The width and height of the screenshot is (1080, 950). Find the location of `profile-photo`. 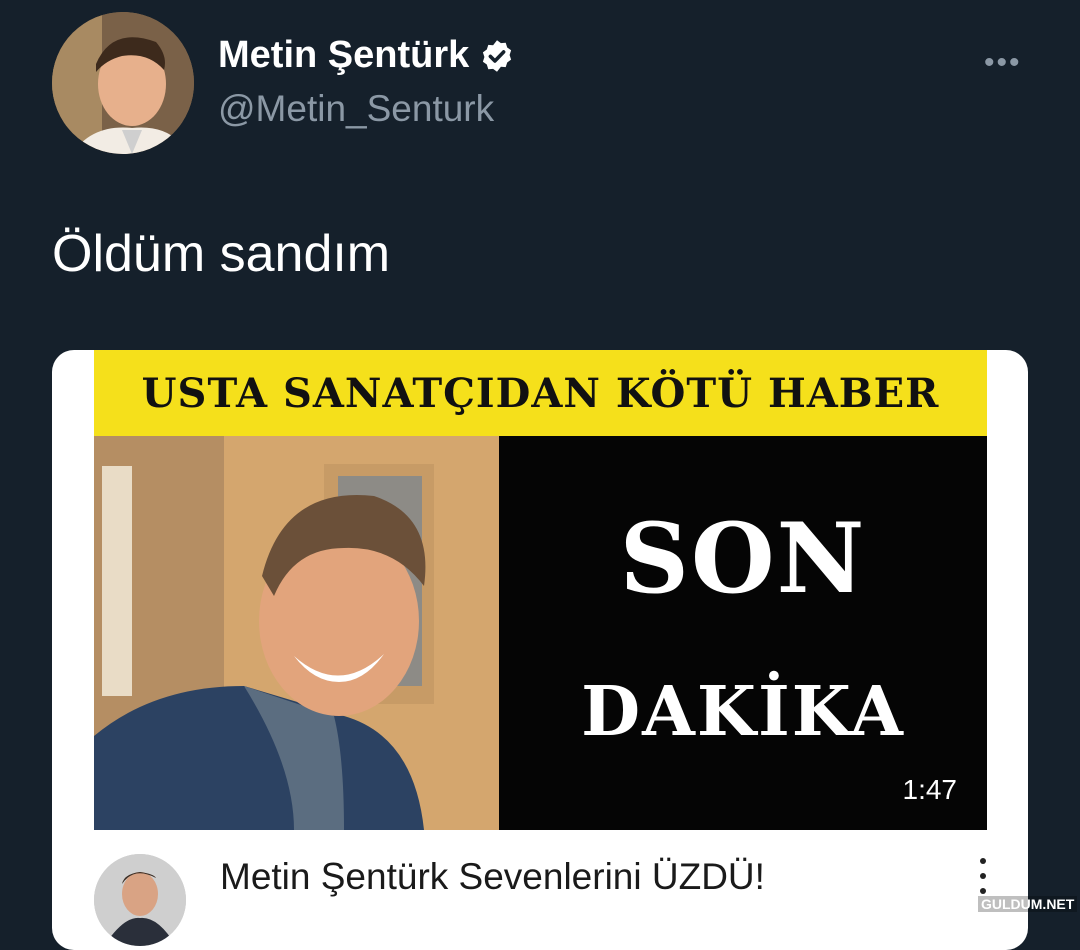

profile-photo is located at coordinates (123, 83).